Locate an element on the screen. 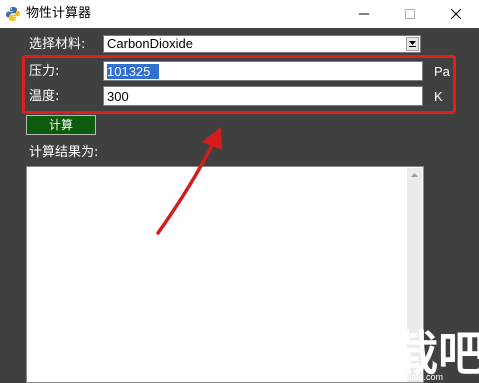 The width and height of the screenshot is (479, 383). pressure-field is located at coordinates (263, 71).